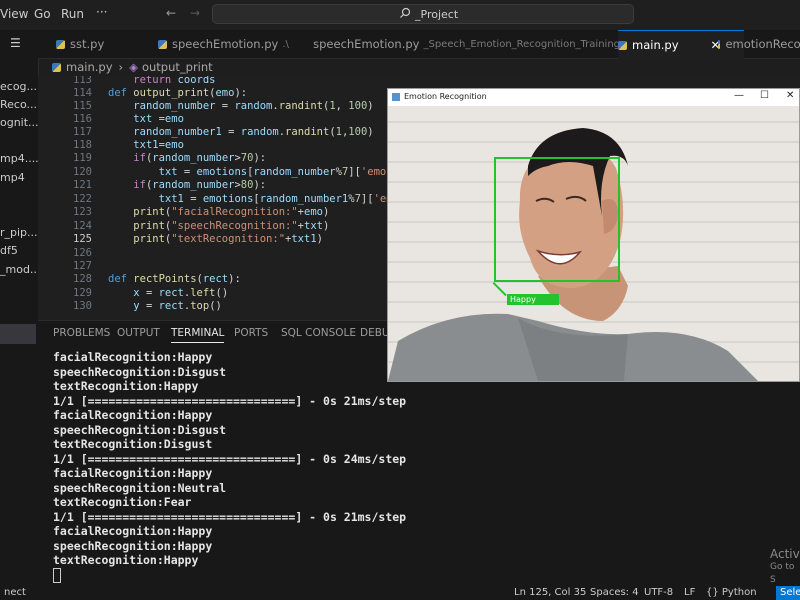  What do you see at coordinates (101, 44) in the screenshot?
I see `tab-sst: sst.py` at bounding box center [101, 44].